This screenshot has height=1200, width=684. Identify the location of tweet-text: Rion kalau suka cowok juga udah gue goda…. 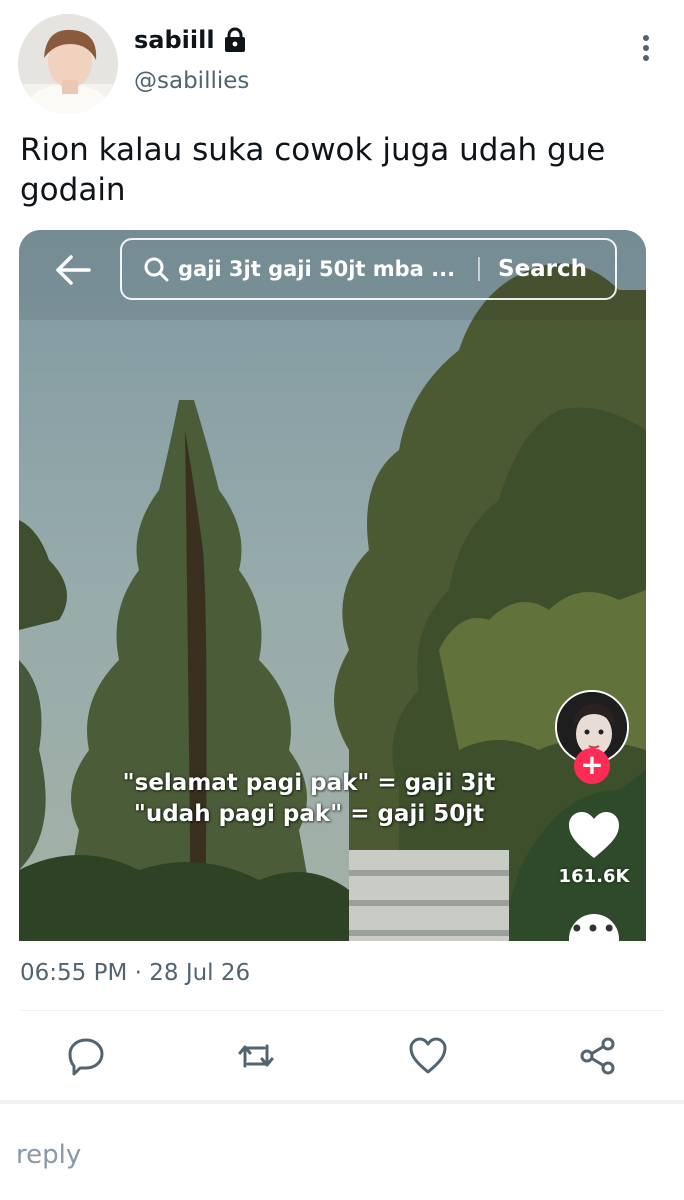
(313, 170).